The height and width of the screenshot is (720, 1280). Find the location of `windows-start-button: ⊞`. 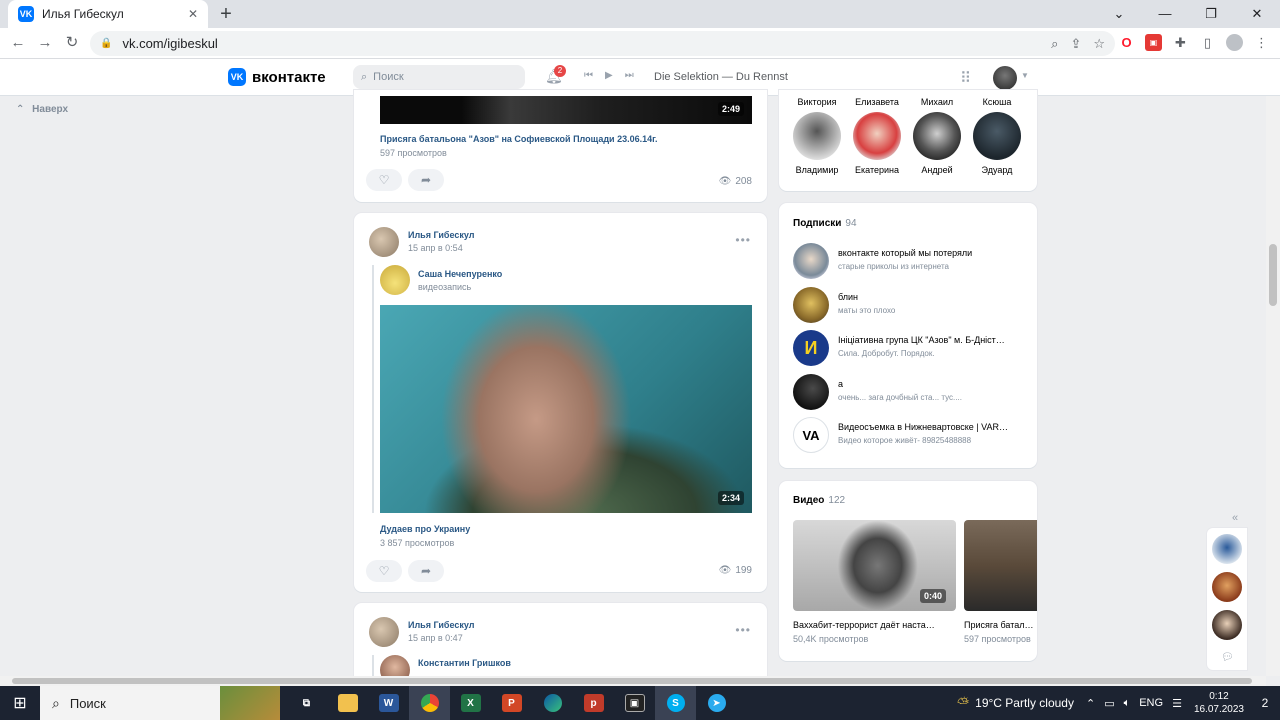

windows-start-button: ⊞ is located at coordinates (20, 703).